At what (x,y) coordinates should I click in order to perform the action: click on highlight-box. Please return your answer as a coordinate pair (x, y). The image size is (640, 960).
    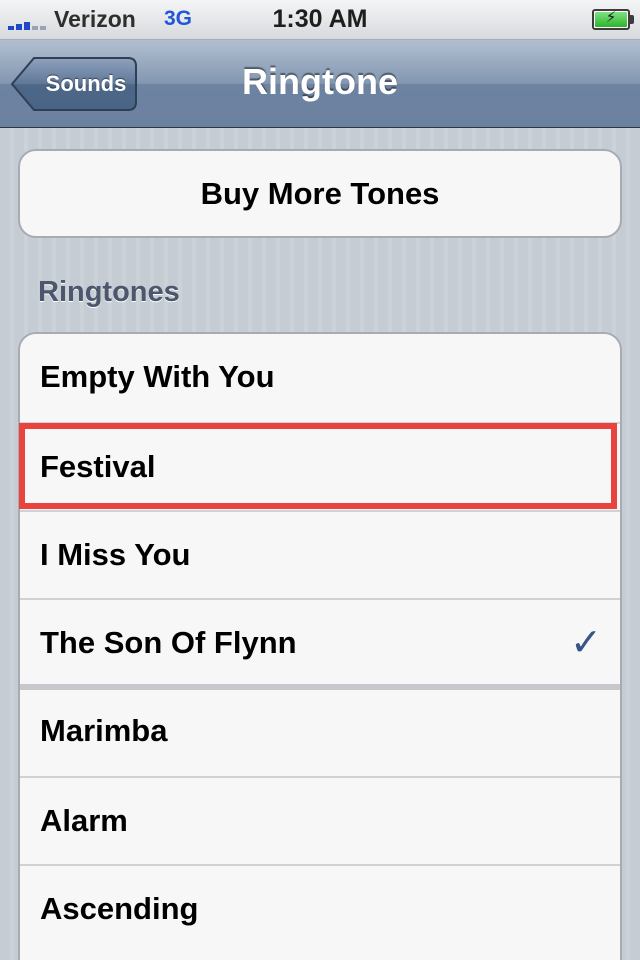
    Looking at the image, I should click on (318, 466).